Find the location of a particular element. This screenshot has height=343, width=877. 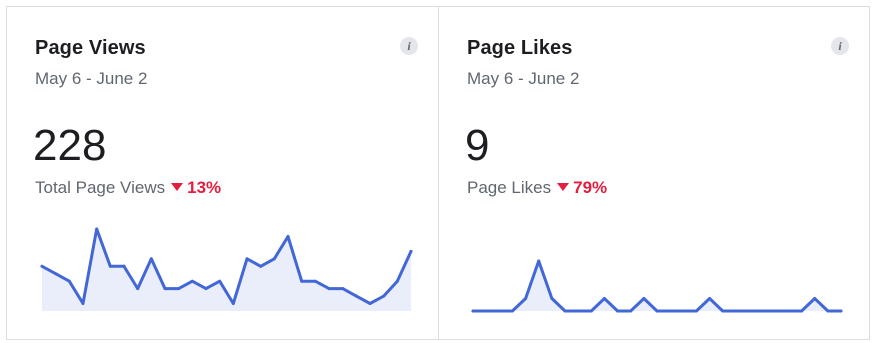

metric-label: Page Likes is located at coordinates (509, 187).